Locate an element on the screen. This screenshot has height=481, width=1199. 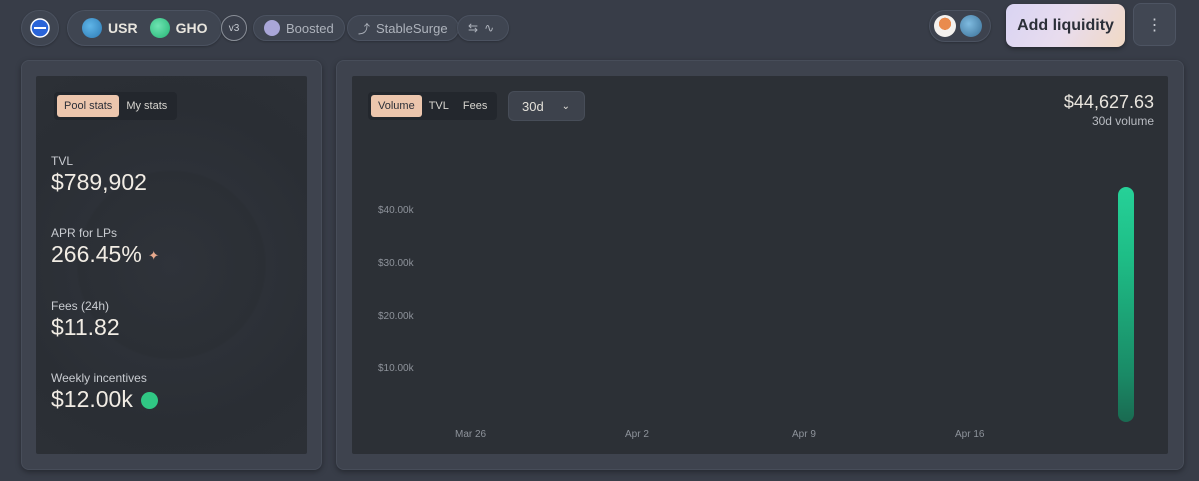
more-vertical-icon: ⋮ is located at coordinates (1154, 25).